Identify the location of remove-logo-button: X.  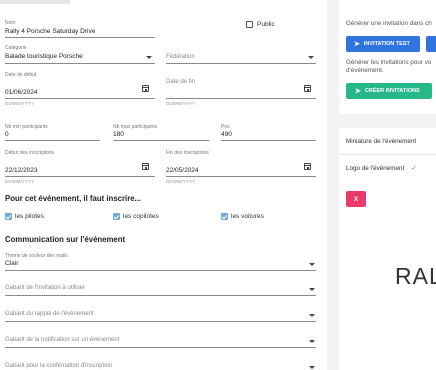
(356, 199).